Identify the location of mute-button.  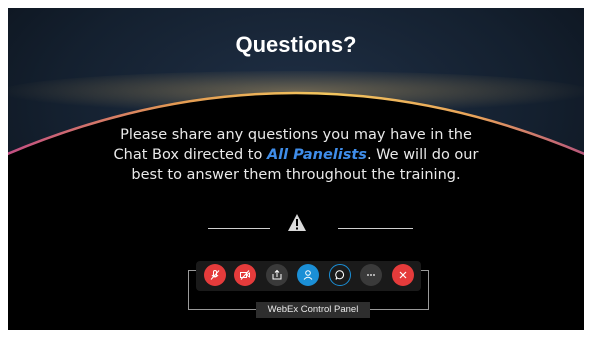
(215, 275).